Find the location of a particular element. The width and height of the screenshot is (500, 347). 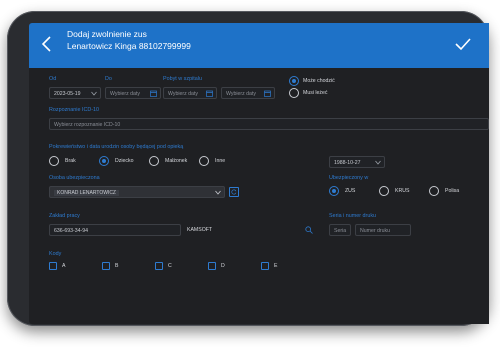

print-number-field: Numer druku is located at coordinates (383, 230).